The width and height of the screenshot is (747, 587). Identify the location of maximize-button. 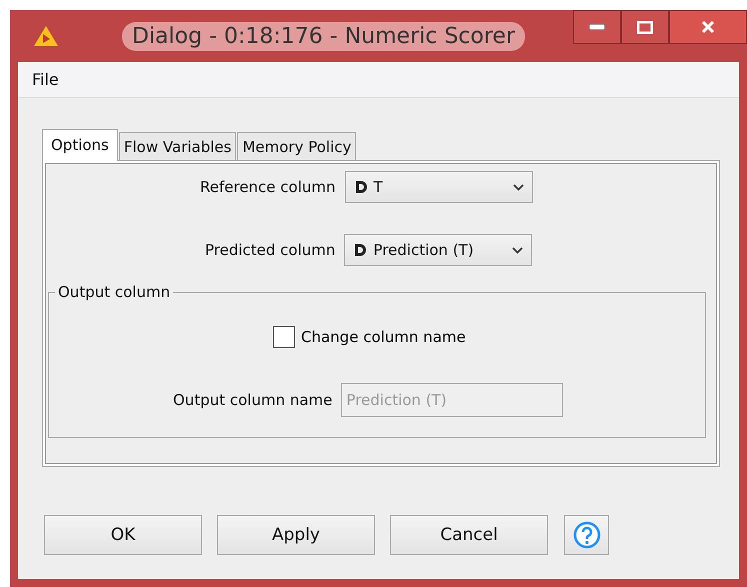
(645, 27).